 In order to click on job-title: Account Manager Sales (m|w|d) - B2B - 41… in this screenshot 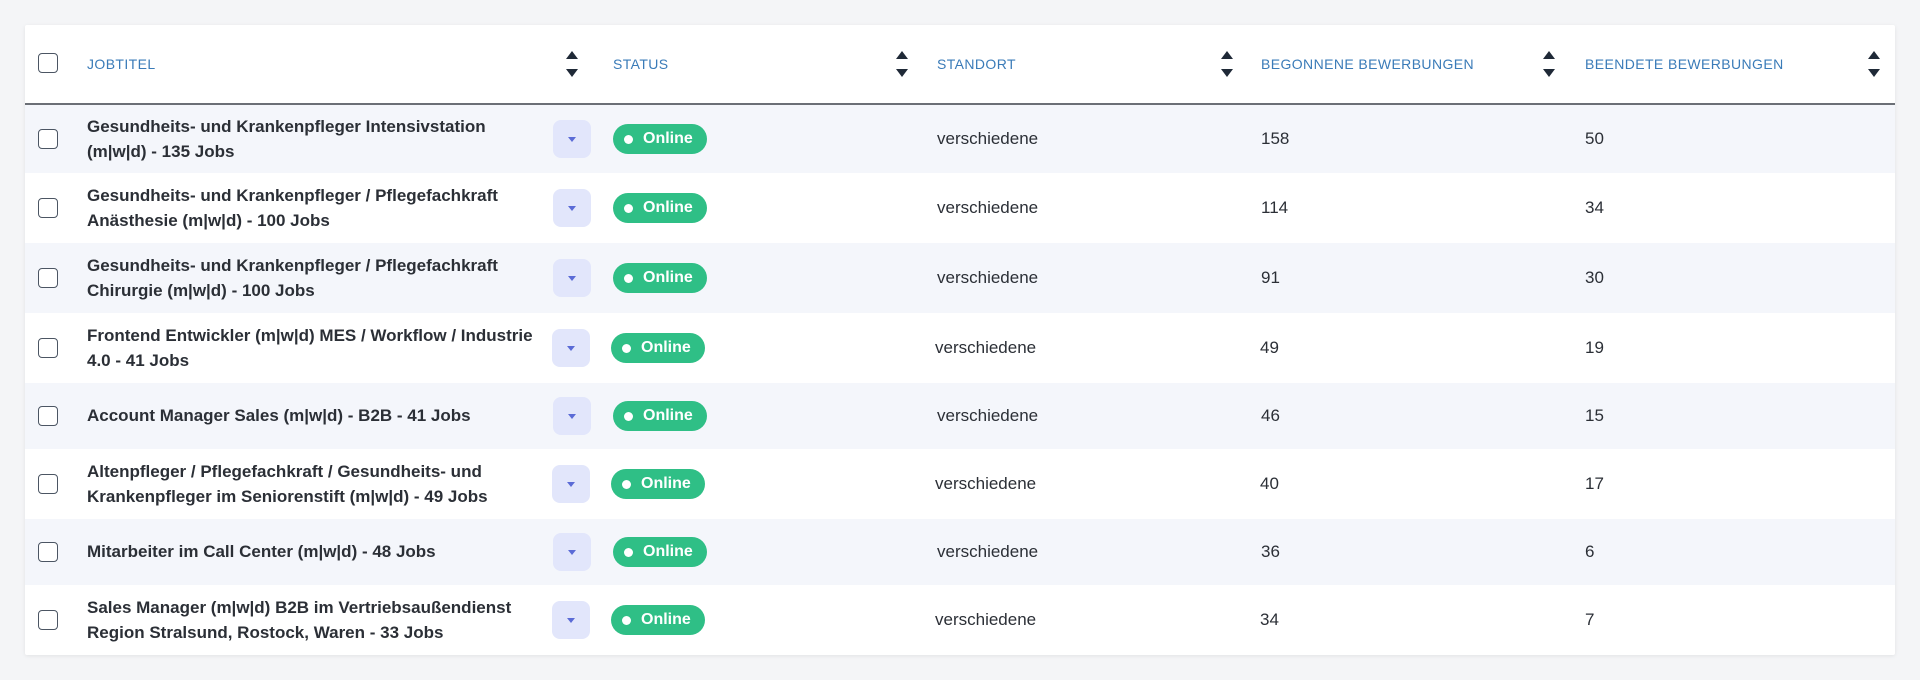, I will do `click(312, 415)`.